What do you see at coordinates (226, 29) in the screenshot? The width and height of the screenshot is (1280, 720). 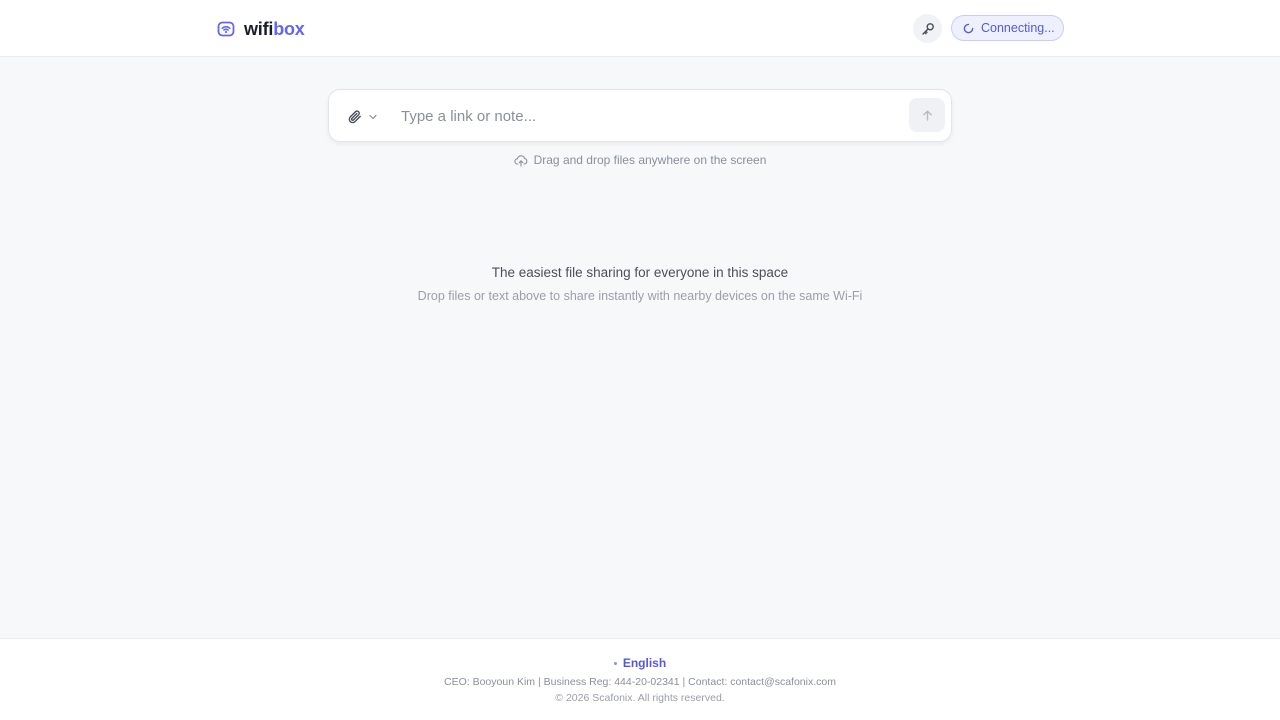 I see `wifi-box-icon` at bounding box center [226, 29].